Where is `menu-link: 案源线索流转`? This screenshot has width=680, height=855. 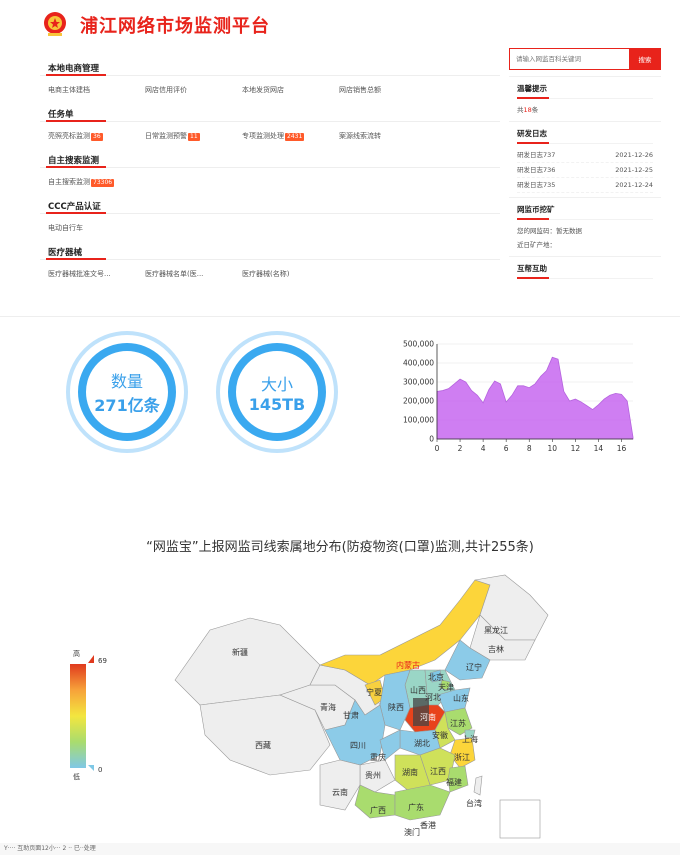
menu-link: 案源线索流转 is located at coordinates (387, 136).